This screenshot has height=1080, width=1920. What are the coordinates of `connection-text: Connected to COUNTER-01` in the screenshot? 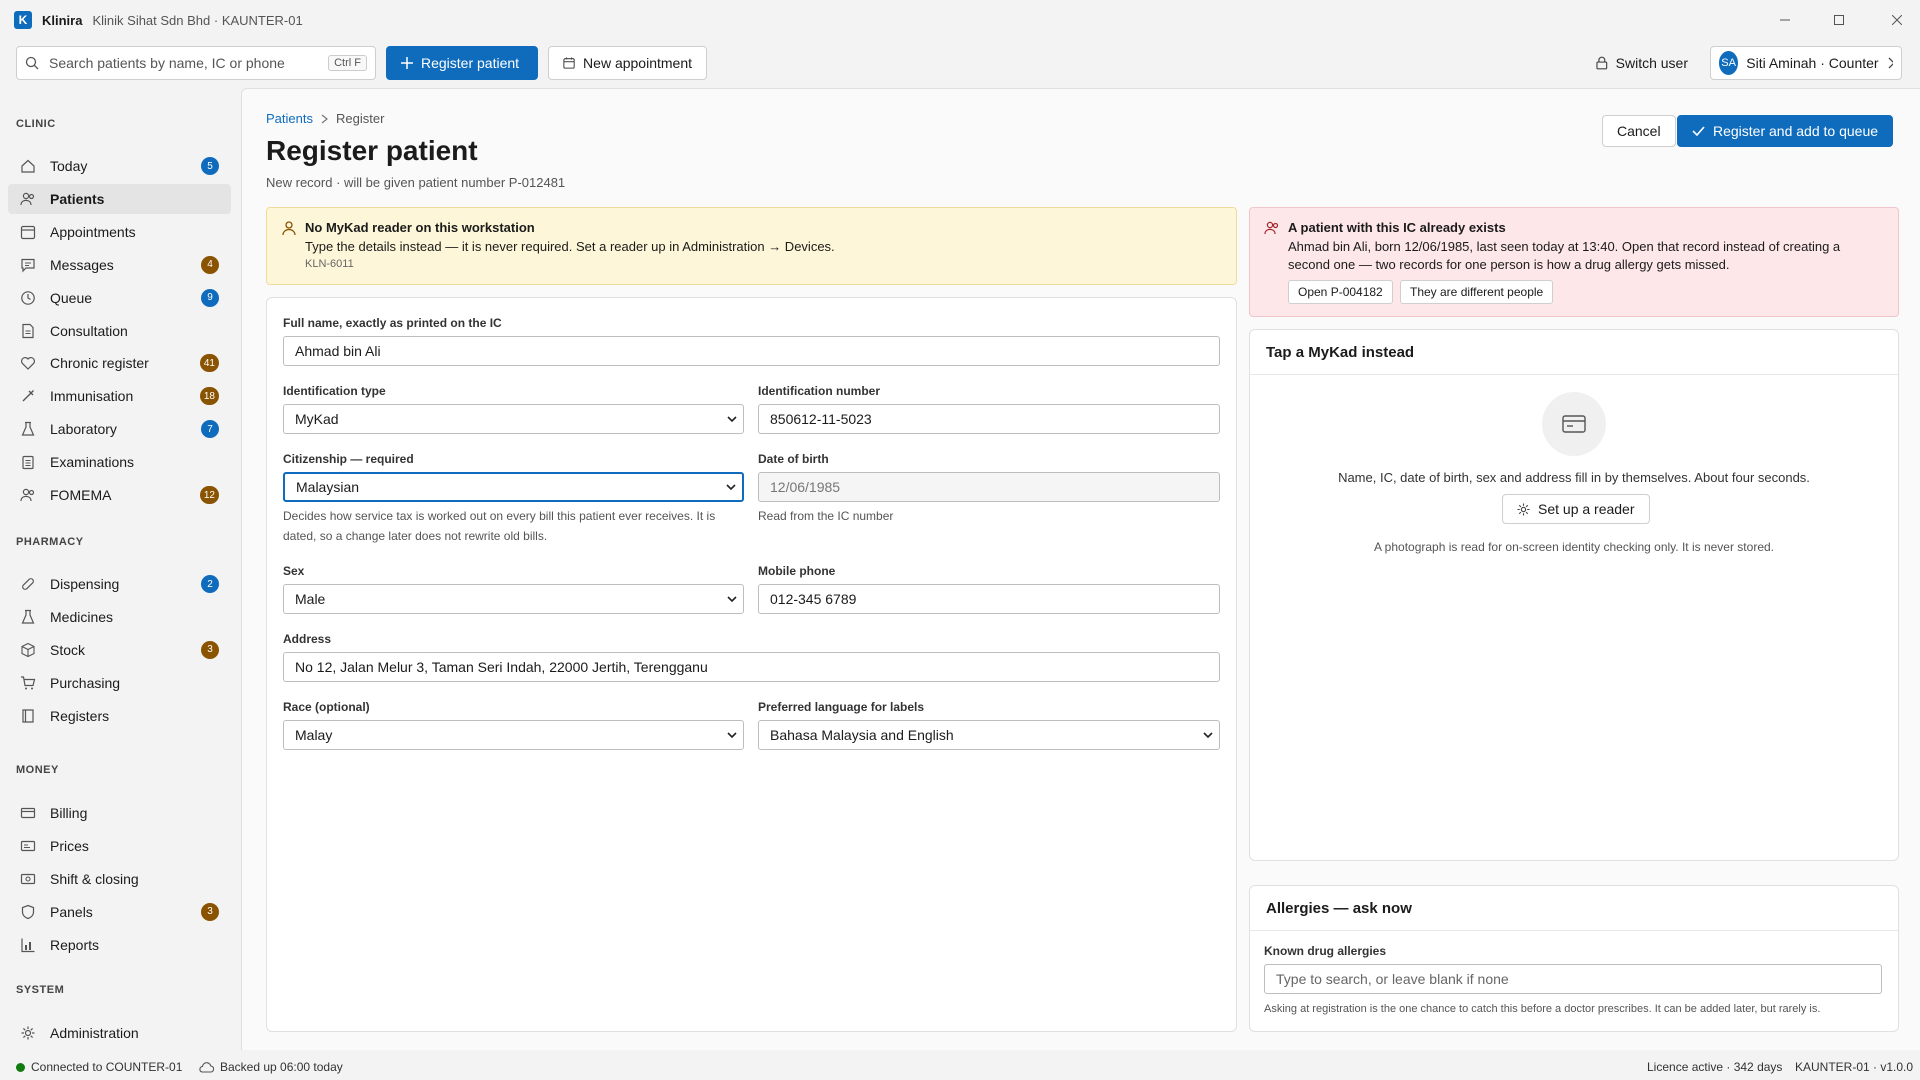 It's located at (107, 1067).